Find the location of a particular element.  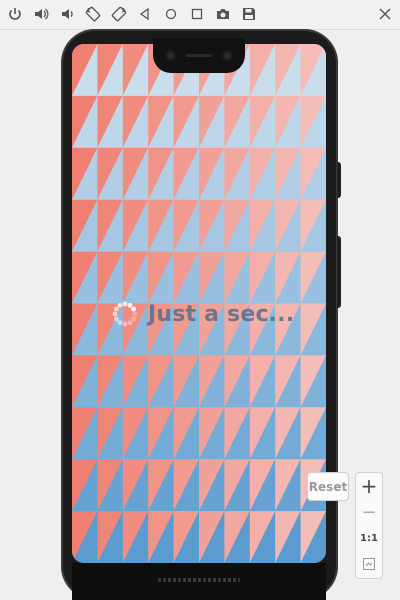

zoom-in-button: + is located at coordinates (369, 486).